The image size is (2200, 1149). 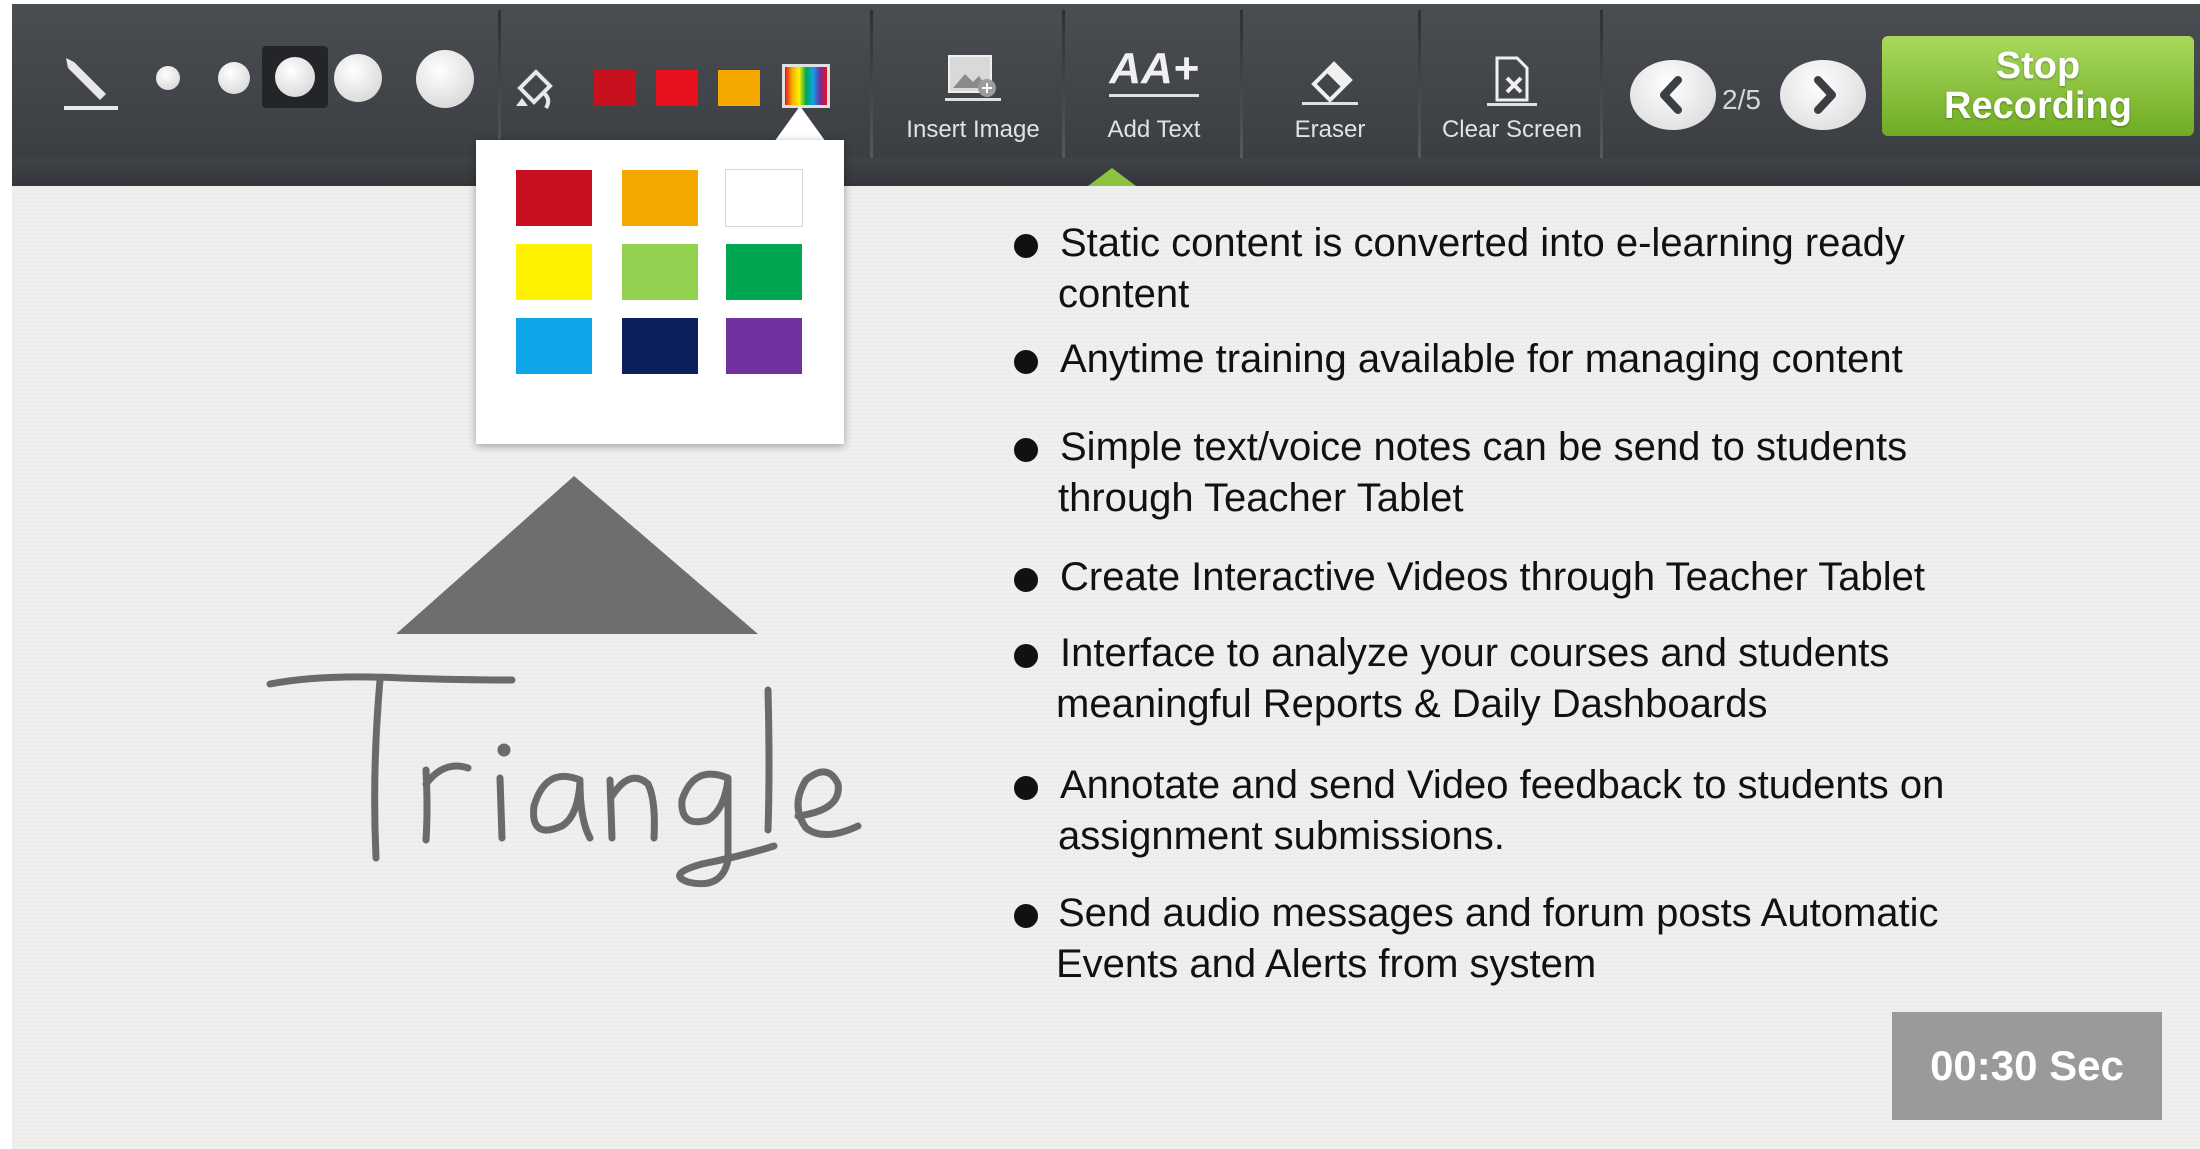 What do you see at coordinates (554, 346) in the screenshot?
I see `palette-color-sky-blue` at bounding box center [554, 346].